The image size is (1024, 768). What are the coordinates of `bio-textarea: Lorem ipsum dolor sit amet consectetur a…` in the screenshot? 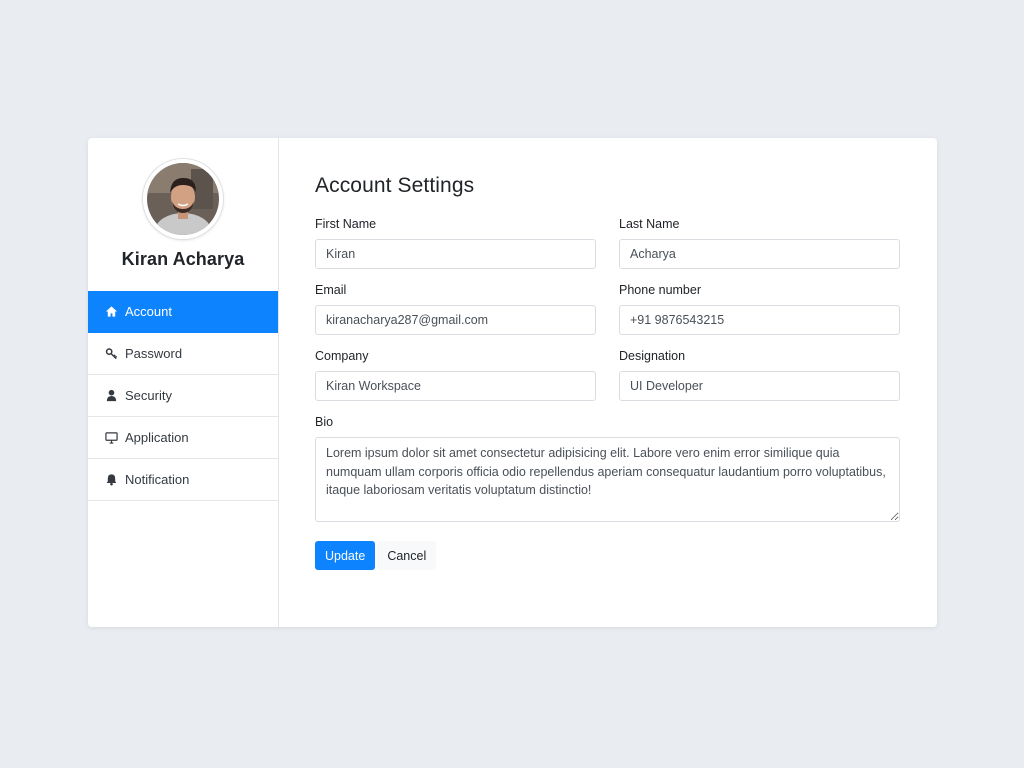 It's located at (607, 479).